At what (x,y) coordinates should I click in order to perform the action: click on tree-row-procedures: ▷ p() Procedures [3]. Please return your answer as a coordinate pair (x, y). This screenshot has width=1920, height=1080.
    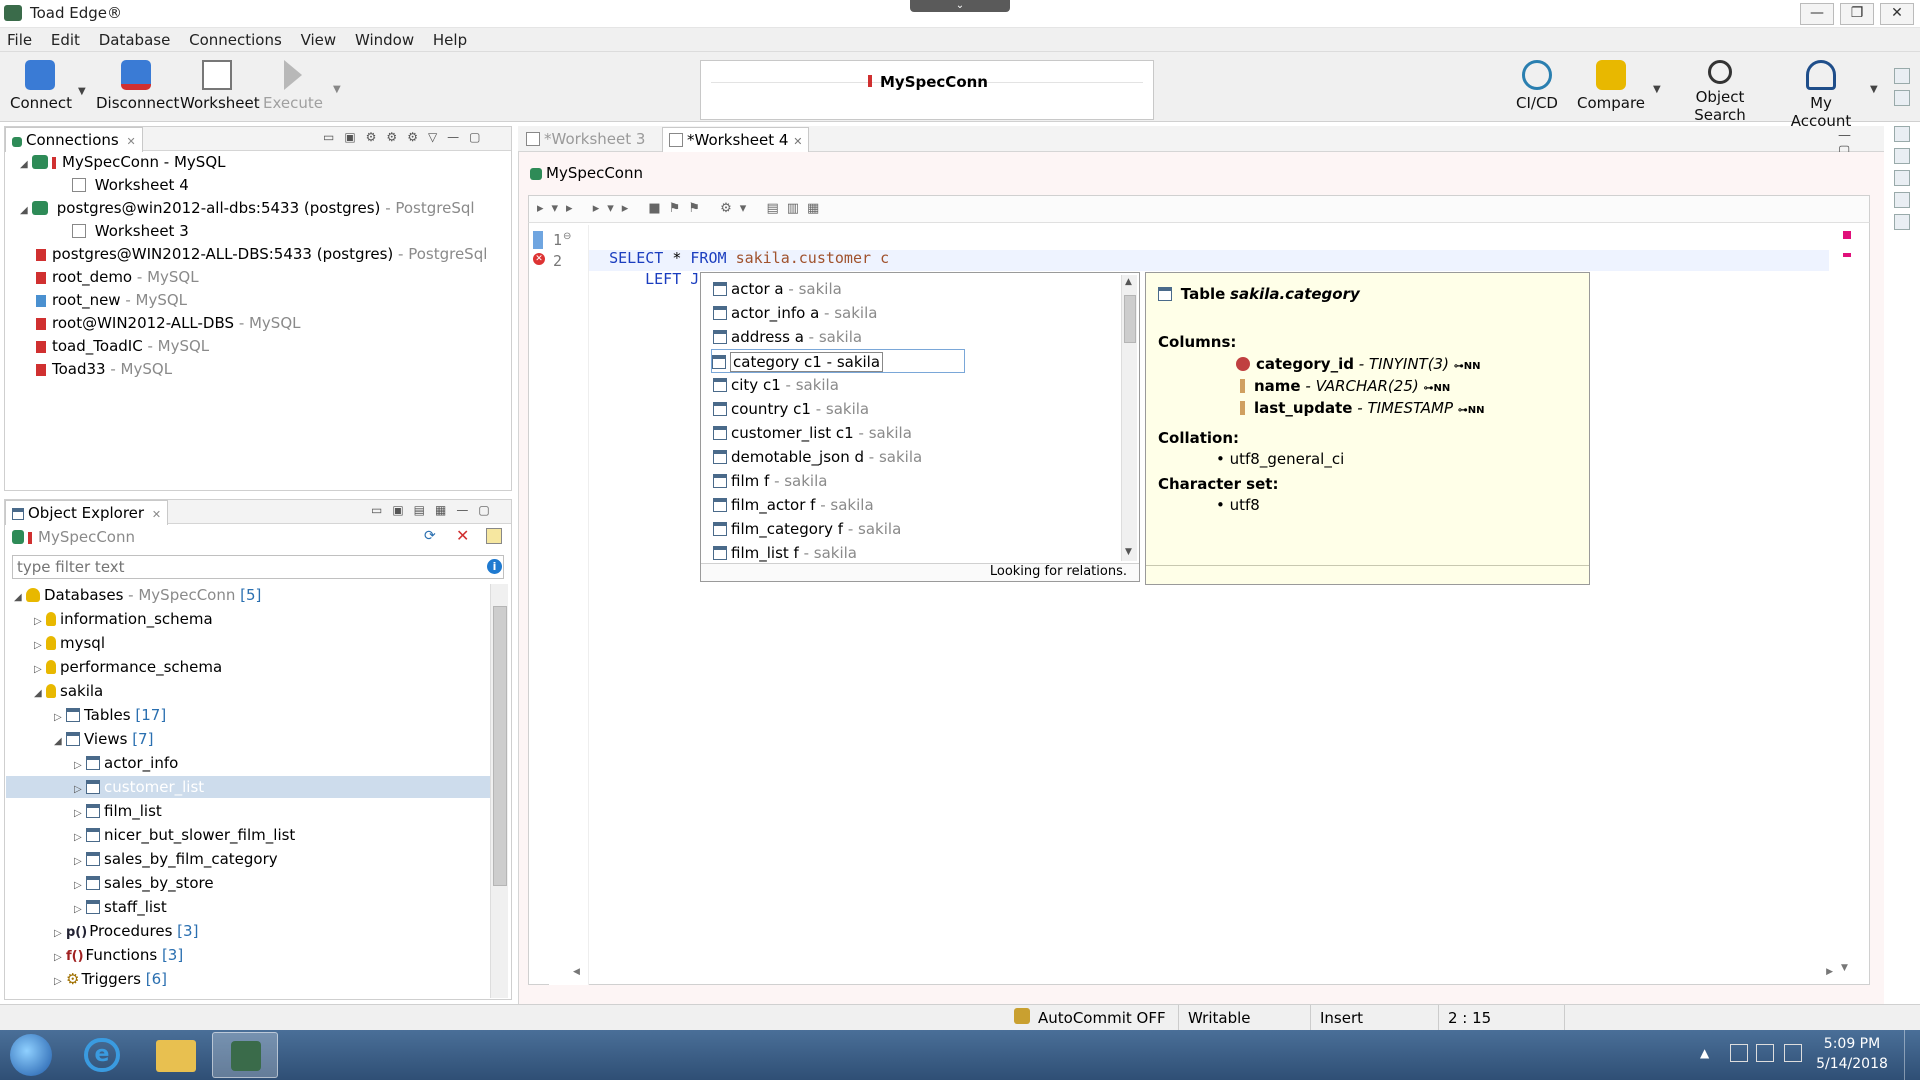
    Looking at the image, I should click on (126, 931).